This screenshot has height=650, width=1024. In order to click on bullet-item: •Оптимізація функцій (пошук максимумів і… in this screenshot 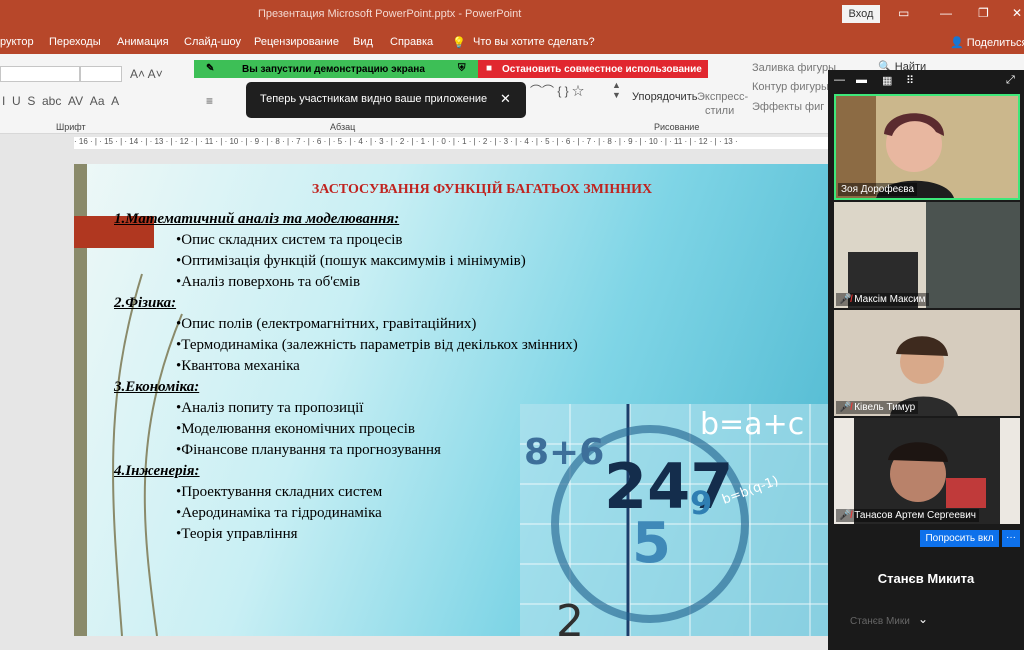, I will do `click(351, 261)`.